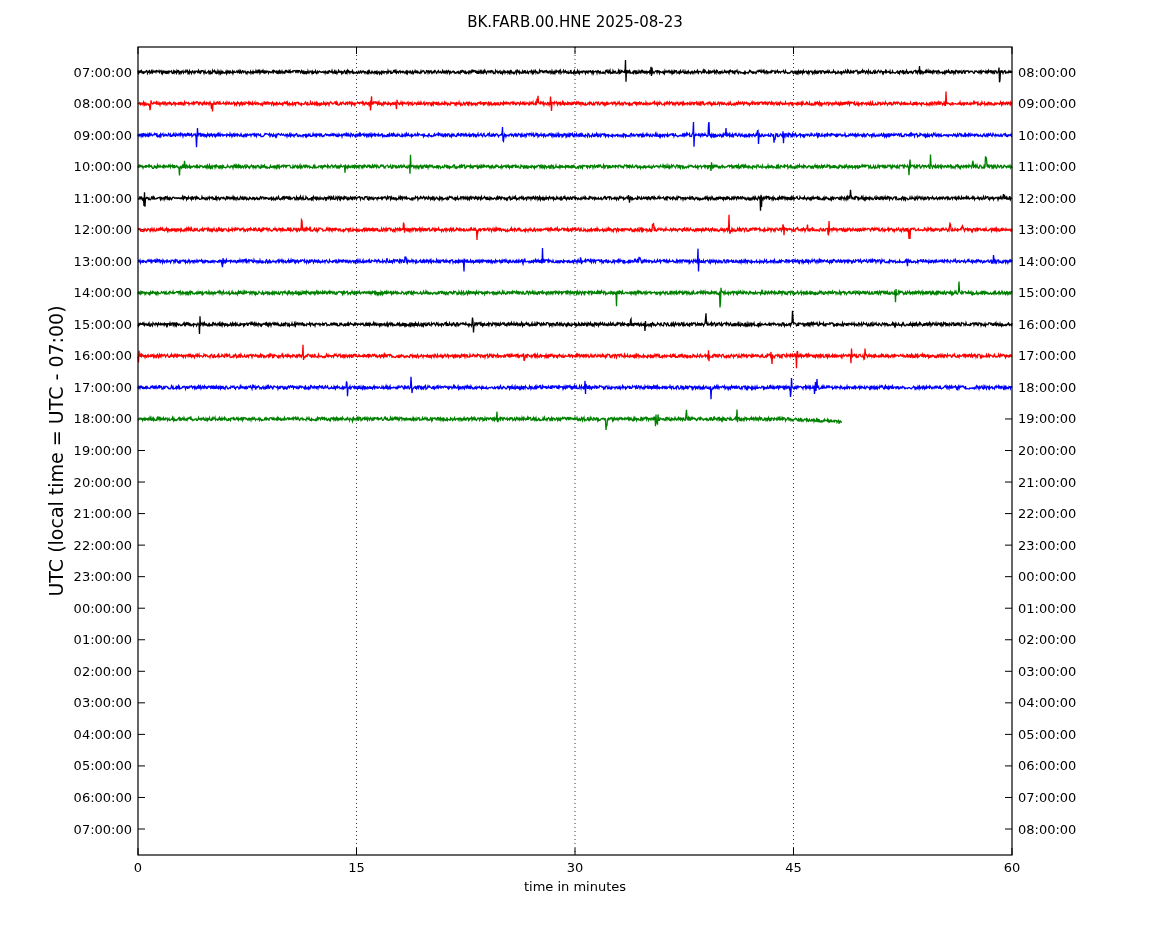 The image size is (1150, 950). Describe the element at coordinates (575, 22) in the screenshot. I see `plot-title: BK.FARB.00.HNE 2025-08-23` at that location.